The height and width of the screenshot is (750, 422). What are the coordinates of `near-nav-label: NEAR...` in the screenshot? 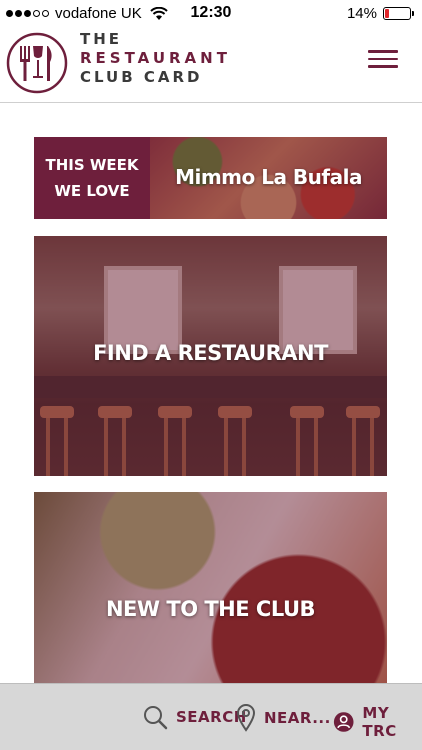 It's located at (297, 718).